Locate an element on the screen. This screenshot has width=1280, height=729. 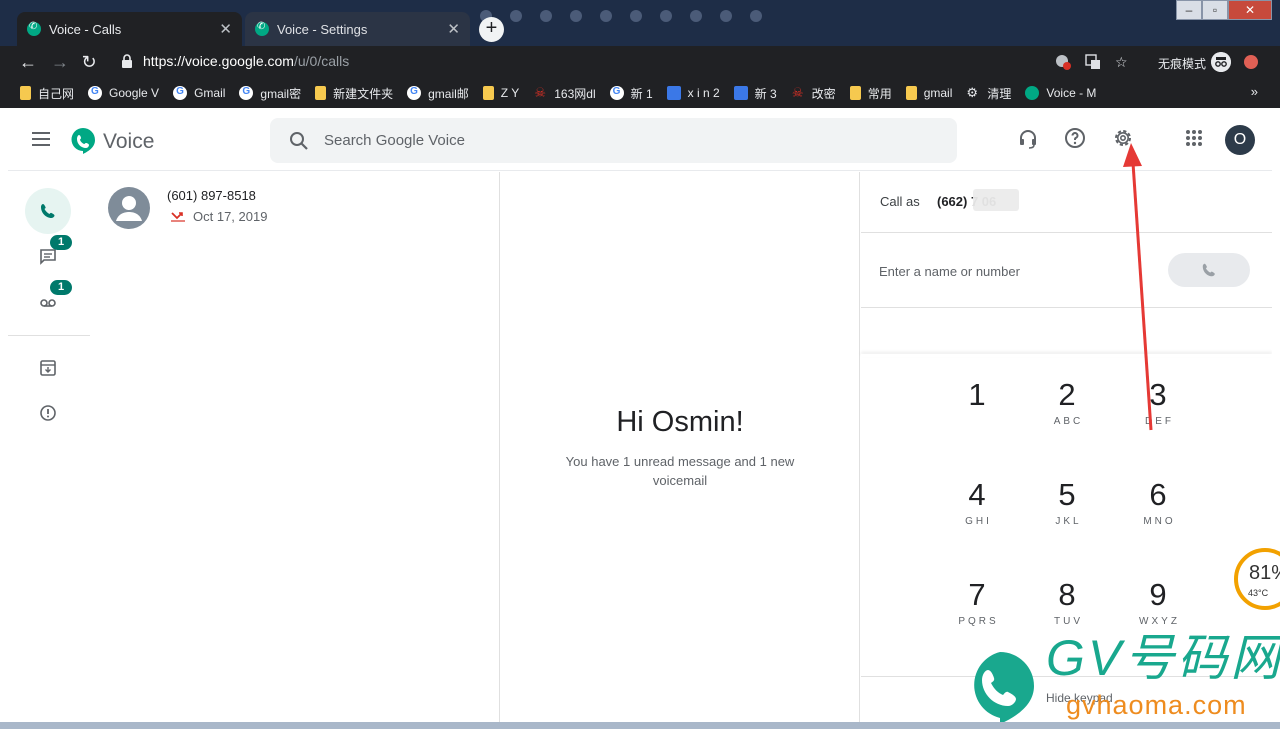
main-menu-icon is located at coordinates (41, 139).